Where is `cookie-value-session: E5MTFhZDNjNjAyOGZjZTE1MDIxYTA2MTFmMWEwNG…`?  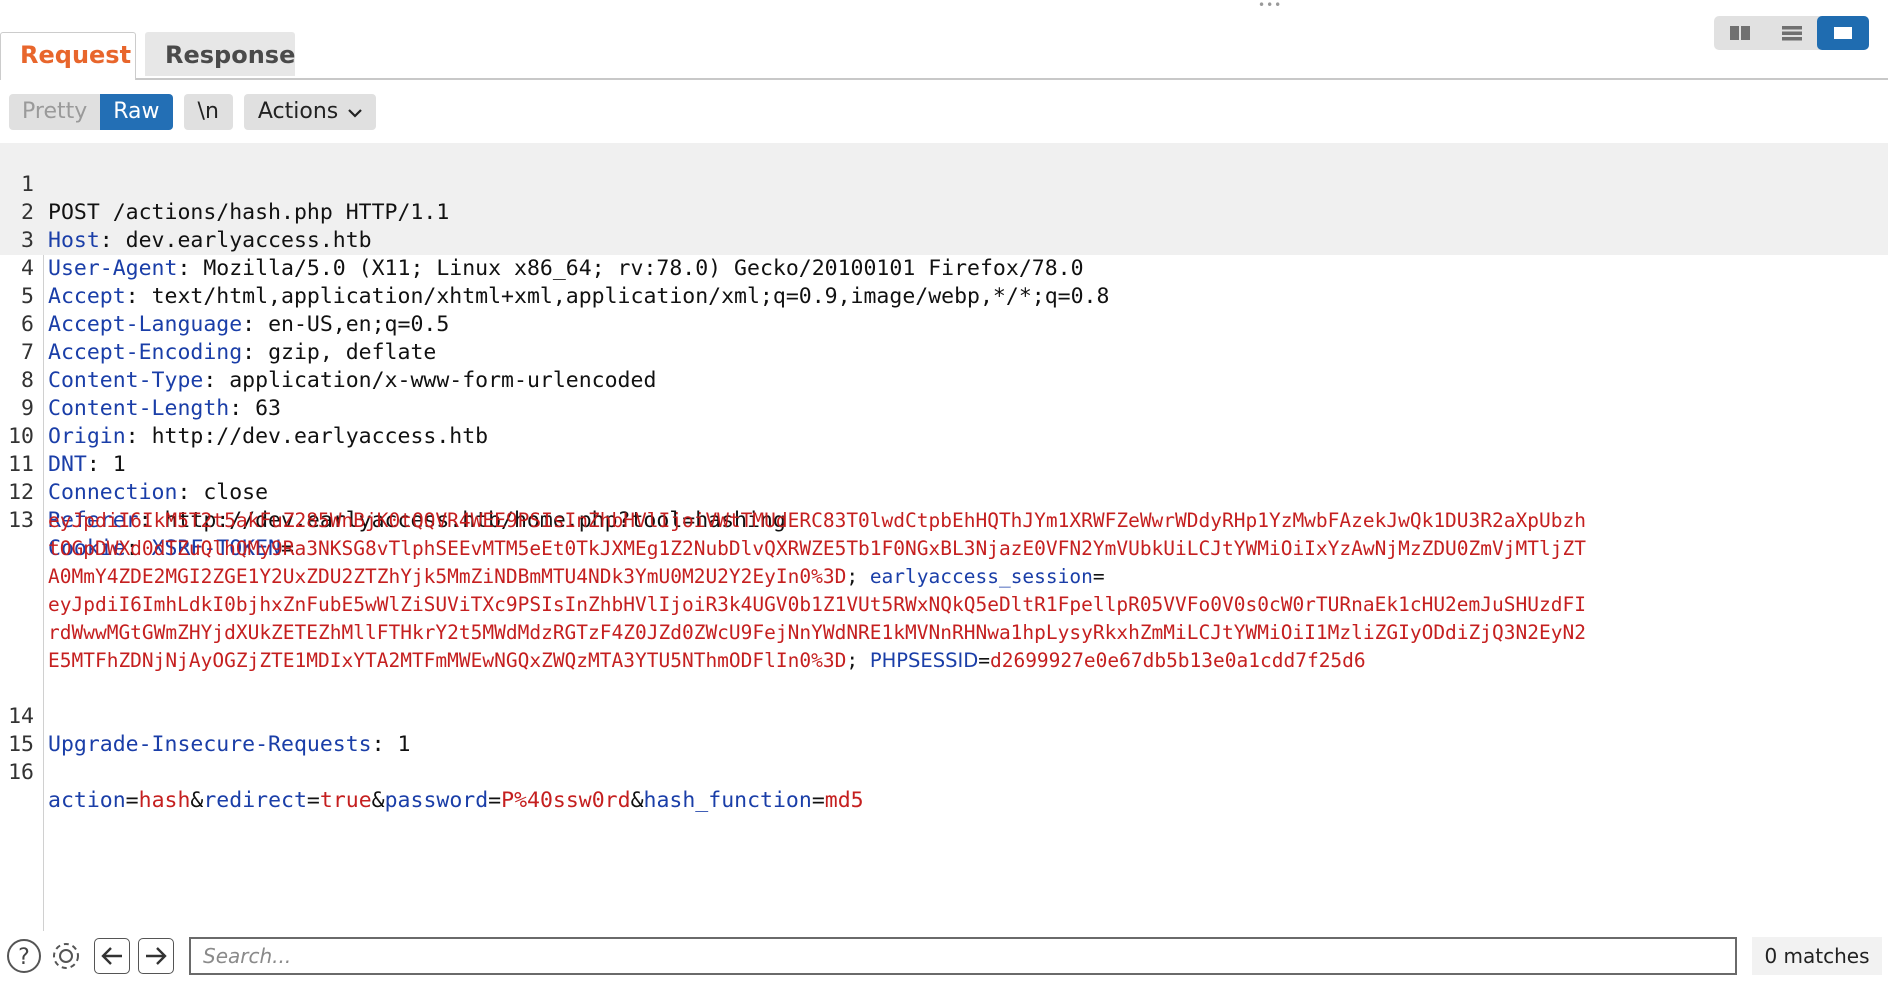 cookie-value-session: E5MTFhZDNjNjAyOGZjZTE1MDIxYTA2MTFmMWEwNG… is located at coordinates (447, 660).